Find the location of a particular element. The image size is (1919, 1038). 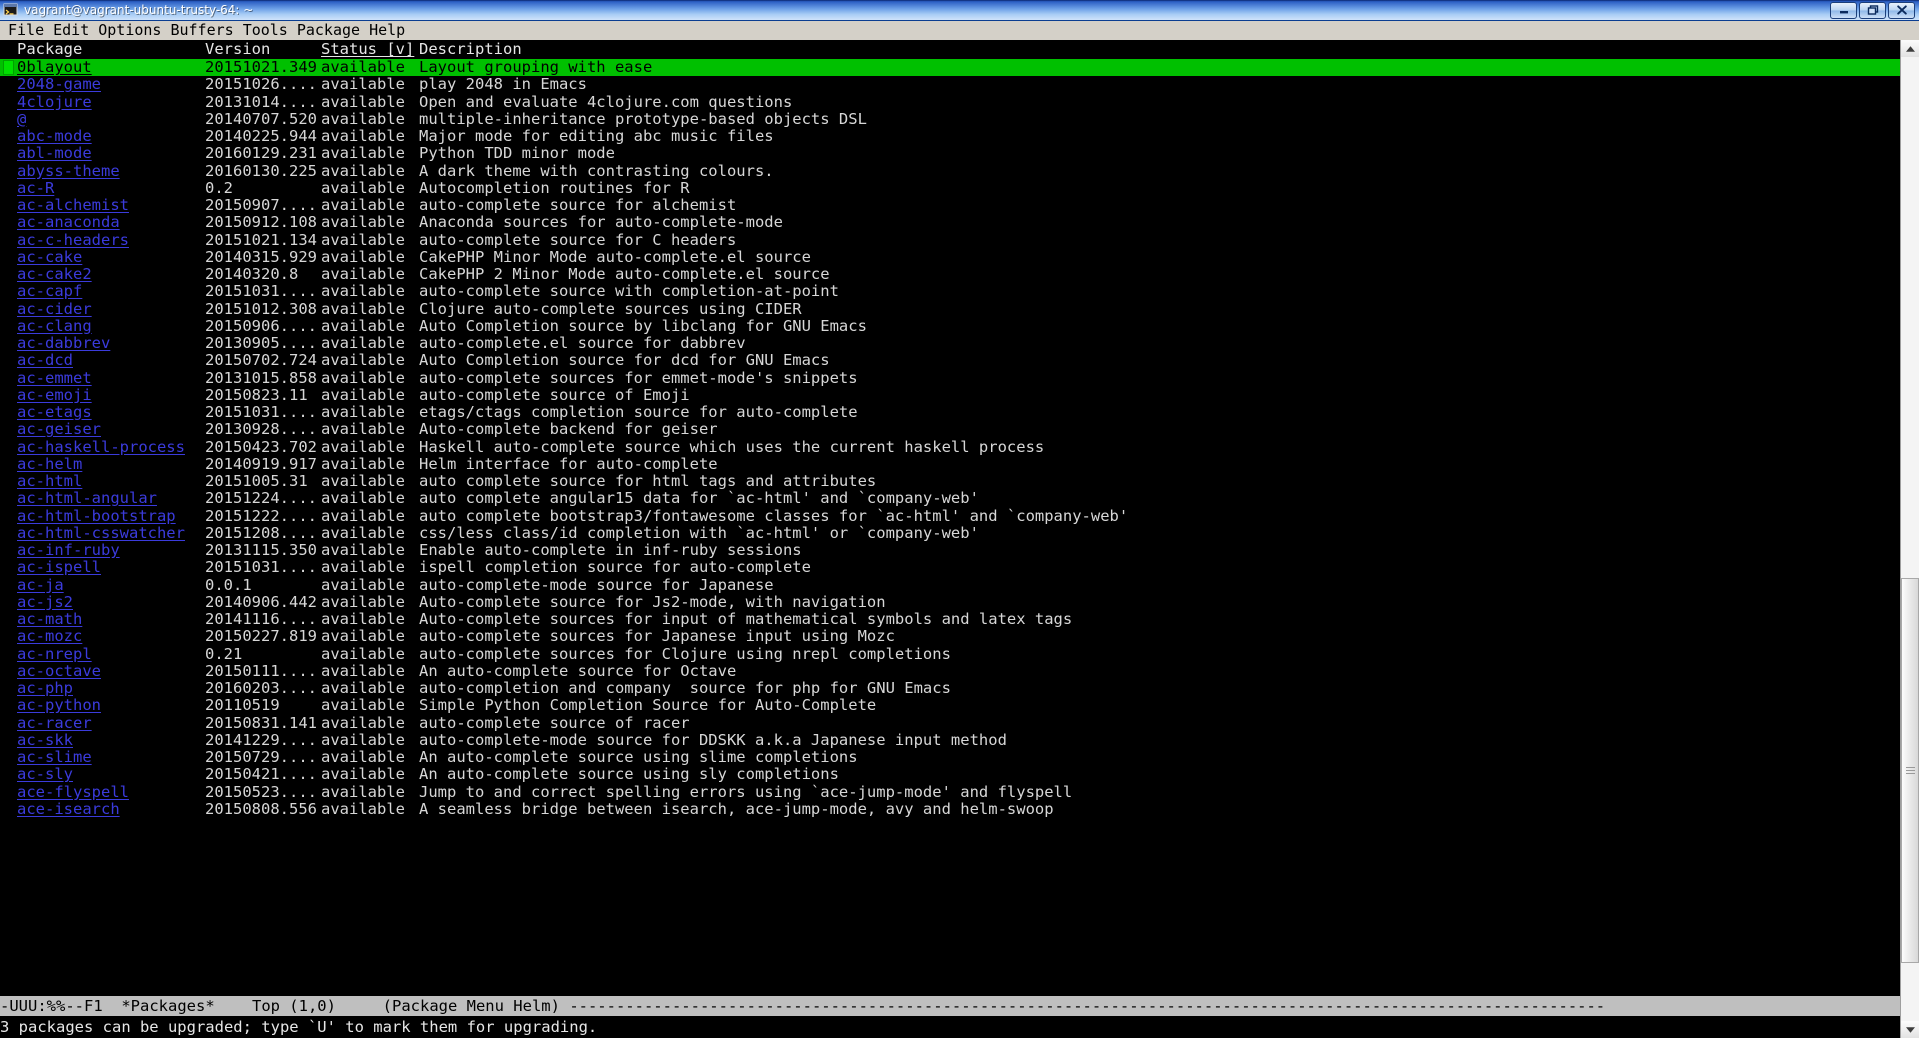

package-link: ac-octave is located at coordinates (111, 671).